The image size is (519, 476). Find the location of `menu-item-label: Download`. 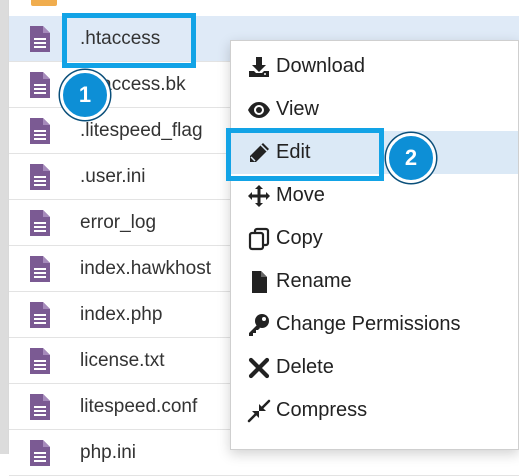

menu-item-label: Download is located at coordinates (320, 66).